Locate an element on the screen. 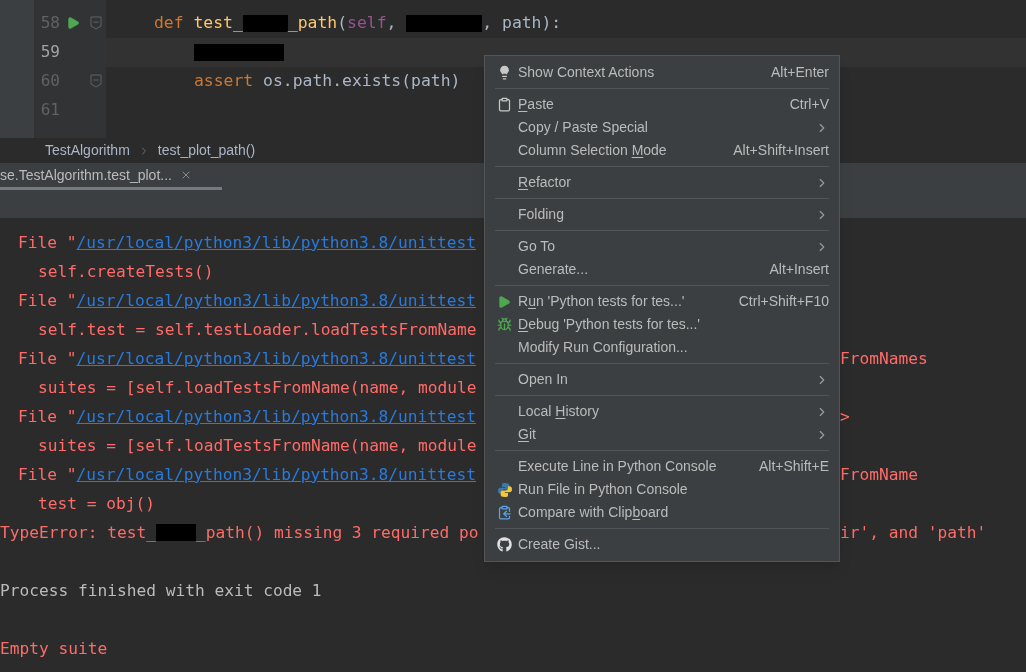 This screenshot has width=1026, height=672. menu-item: Refactor is located at coordinates (662, 182).